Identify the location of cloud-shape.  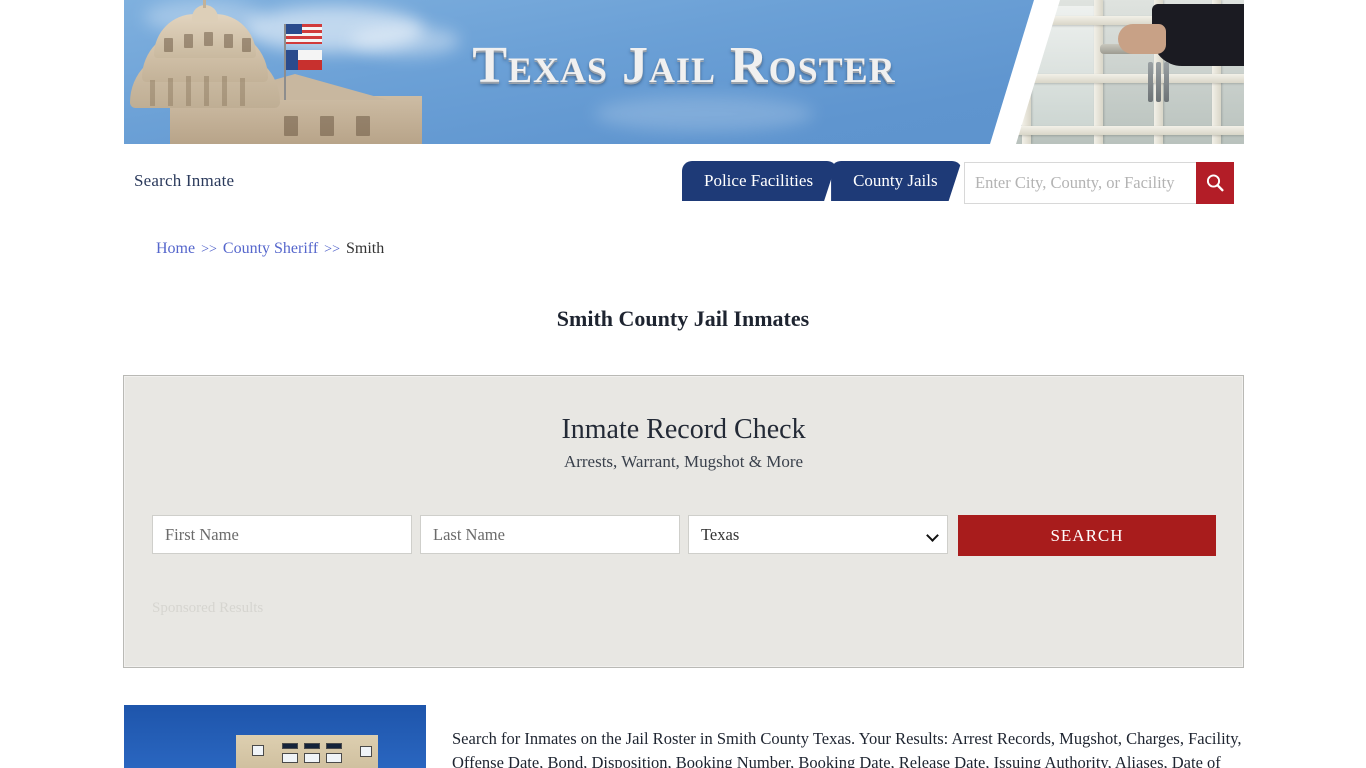
(704, 114).